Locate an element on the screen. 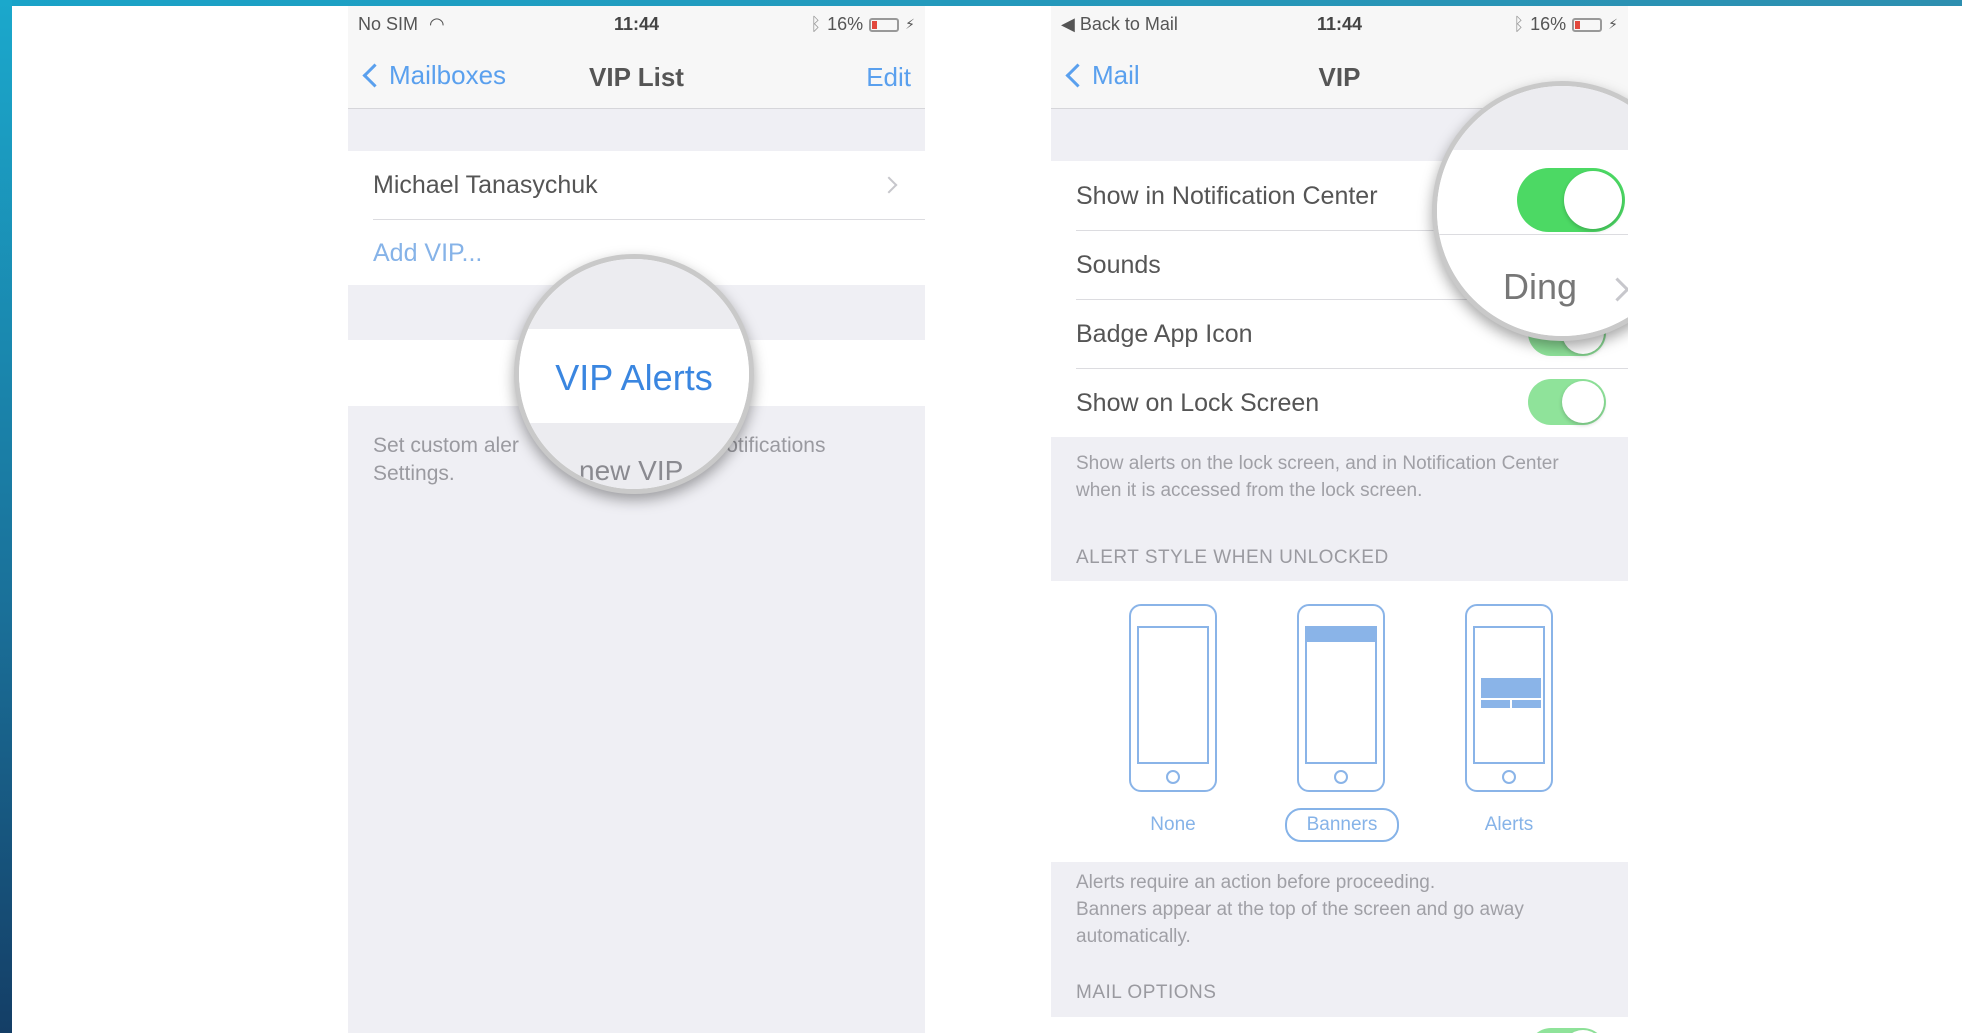 The image size is (1962, 1033). navigation-bar: Mailboxes VIP List Edit is located at coordinates (636, 75).